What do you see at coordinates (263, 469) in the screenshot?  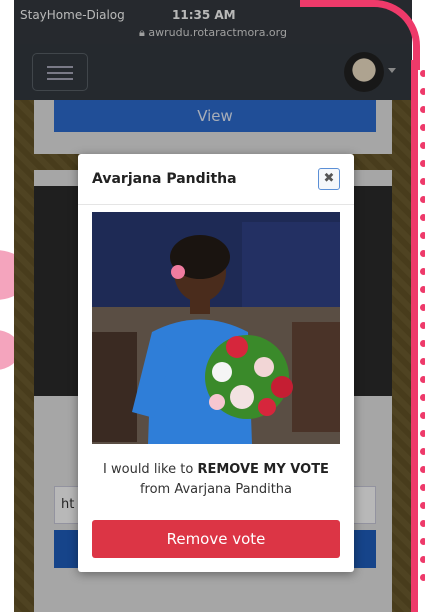 I see `message-emphasis: REMOVE MY VOTE` at bounding box center [263, 469].